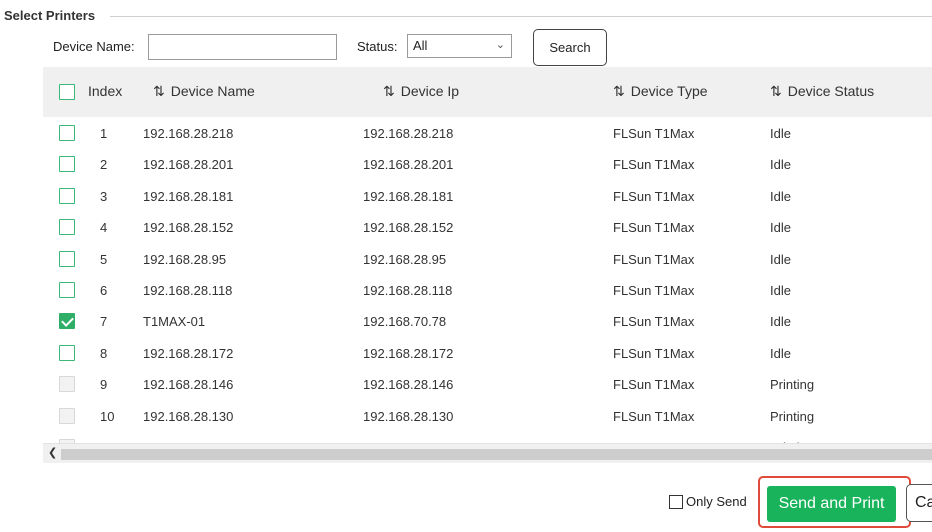  I want to click on only-send-box, so click(676, 502).